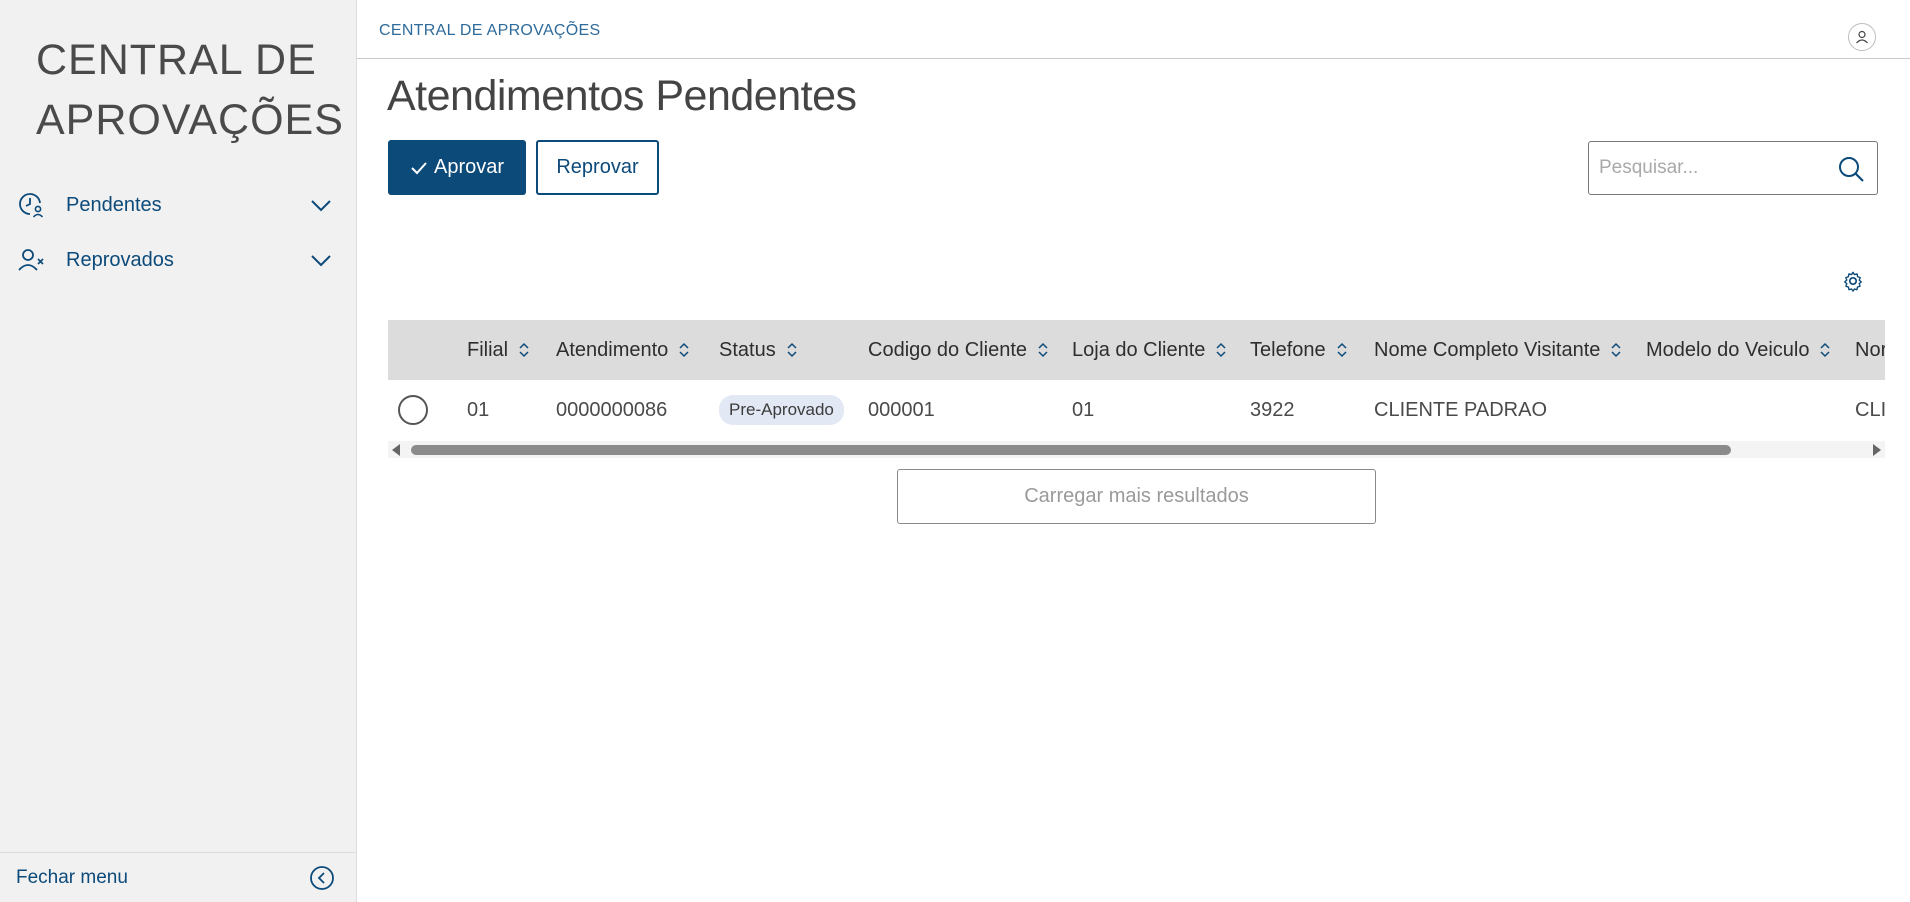  I want to click on cell-telefone: 3922, so click(1272, 409).